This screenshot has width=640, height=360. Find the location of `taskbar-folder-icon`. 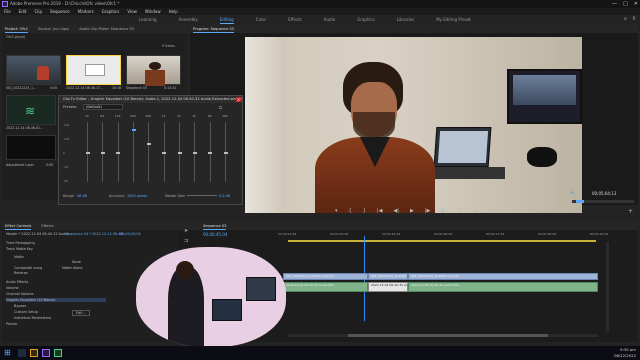

taskbar-folder-icon is located at coordinates (34, 353).